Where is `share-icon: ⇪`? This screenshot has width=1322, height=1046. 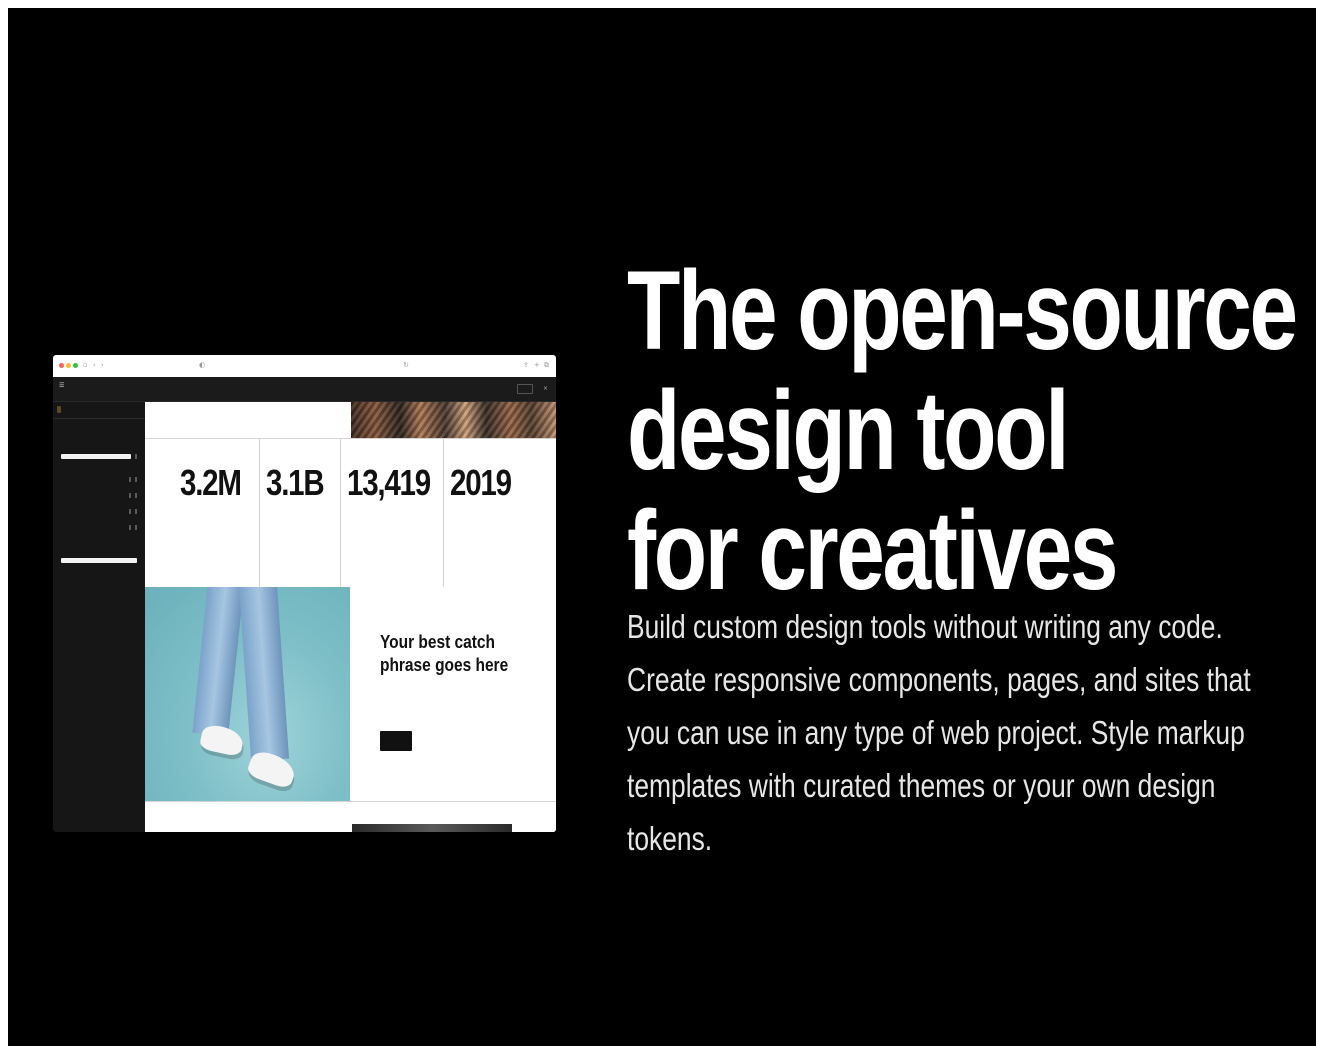 share-icon: ⇪ is located at coordinates (526, 365).